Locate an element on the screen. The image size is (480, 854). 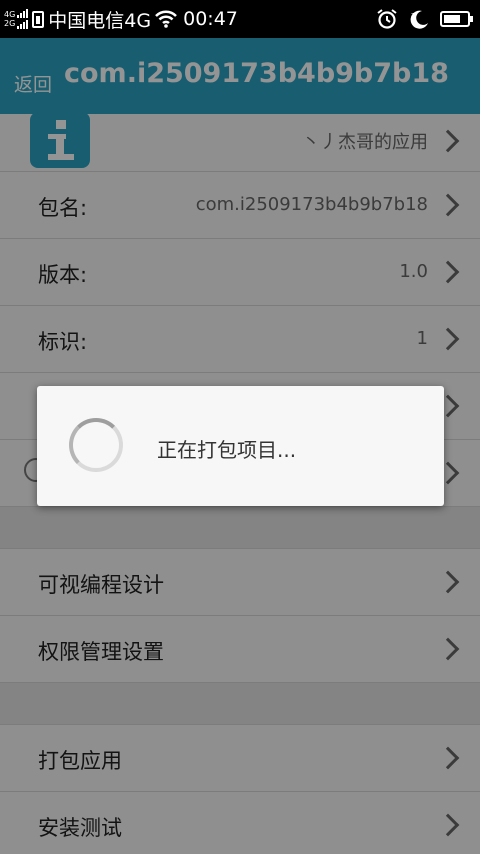
sim-icon is located at coordinates (38, 19).